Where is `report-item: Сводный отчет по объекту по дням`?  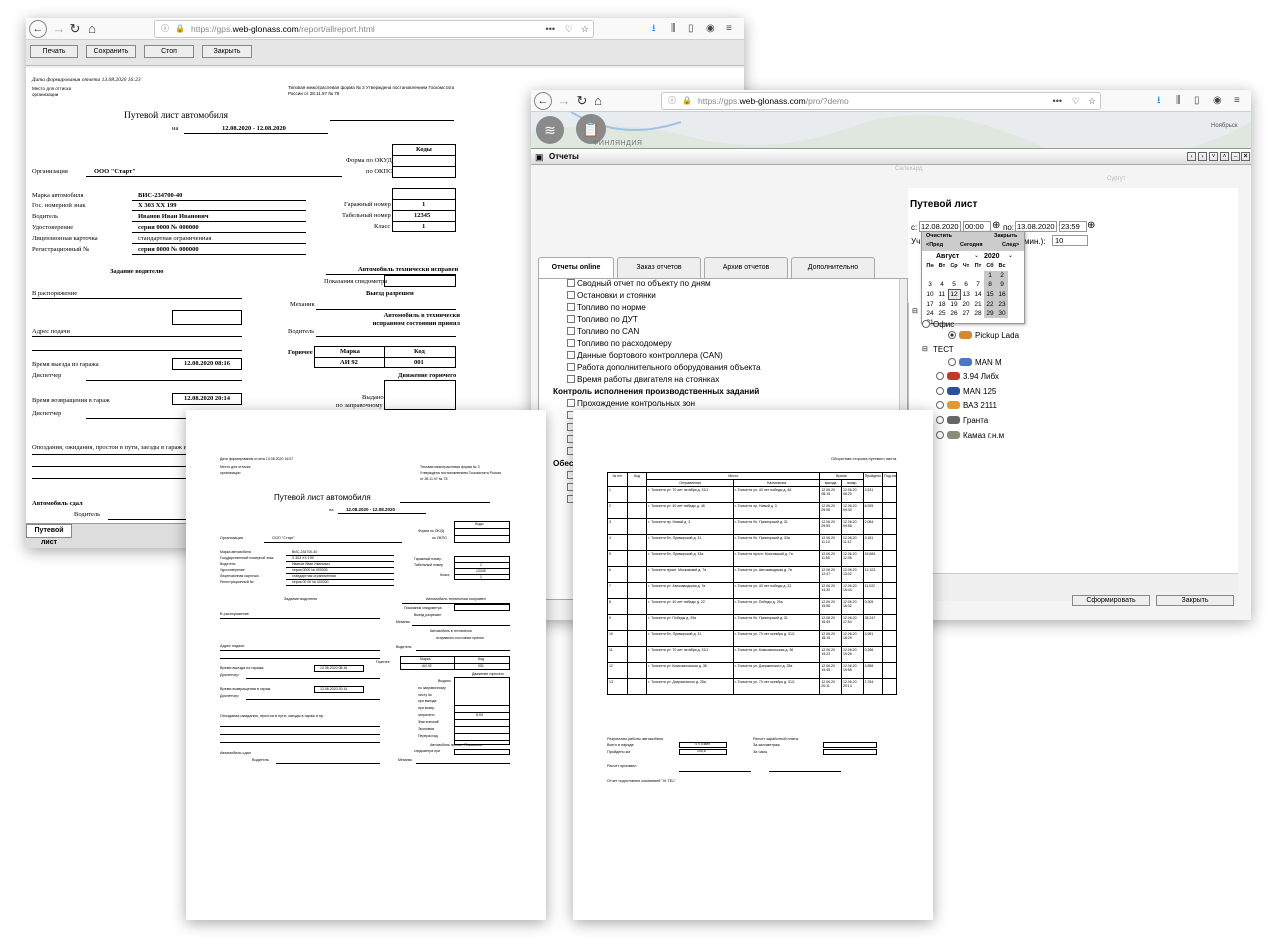 report-item: Сводный отчет по объекту по дням is located at coordinates (639, 284).